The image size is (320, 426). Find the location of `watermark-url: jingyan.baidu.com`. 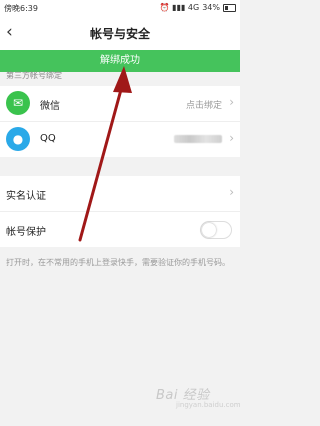

watermark-url: jingyan.baidu.com is located at coordinates (208, 405).